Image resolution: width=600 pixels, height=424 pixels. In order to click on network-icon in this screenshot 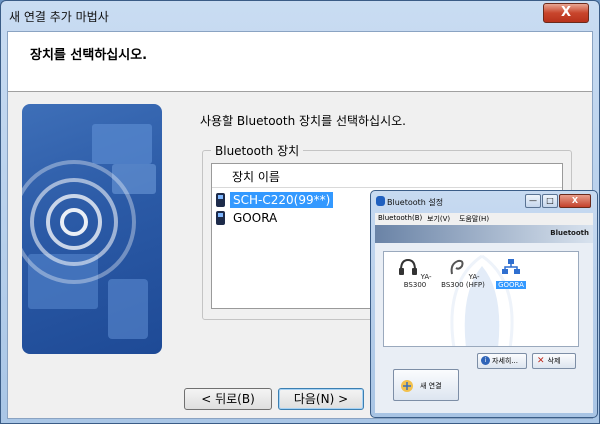, I will do `click(511, 266)`.